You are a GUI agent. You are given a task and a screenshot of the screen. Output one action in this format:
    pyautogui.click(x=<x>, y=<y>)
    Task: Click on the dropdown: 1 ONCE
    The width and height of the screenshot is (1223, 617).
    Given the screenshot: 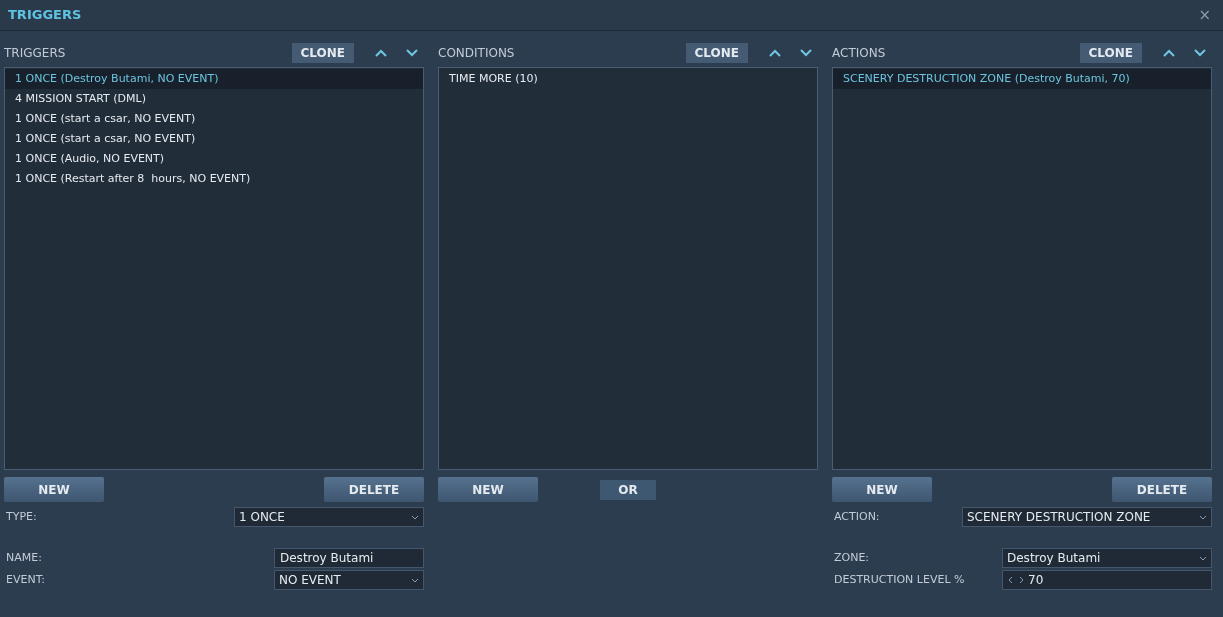 What is the action you would take?
    pyautogui.click(x=329, y=517)
    